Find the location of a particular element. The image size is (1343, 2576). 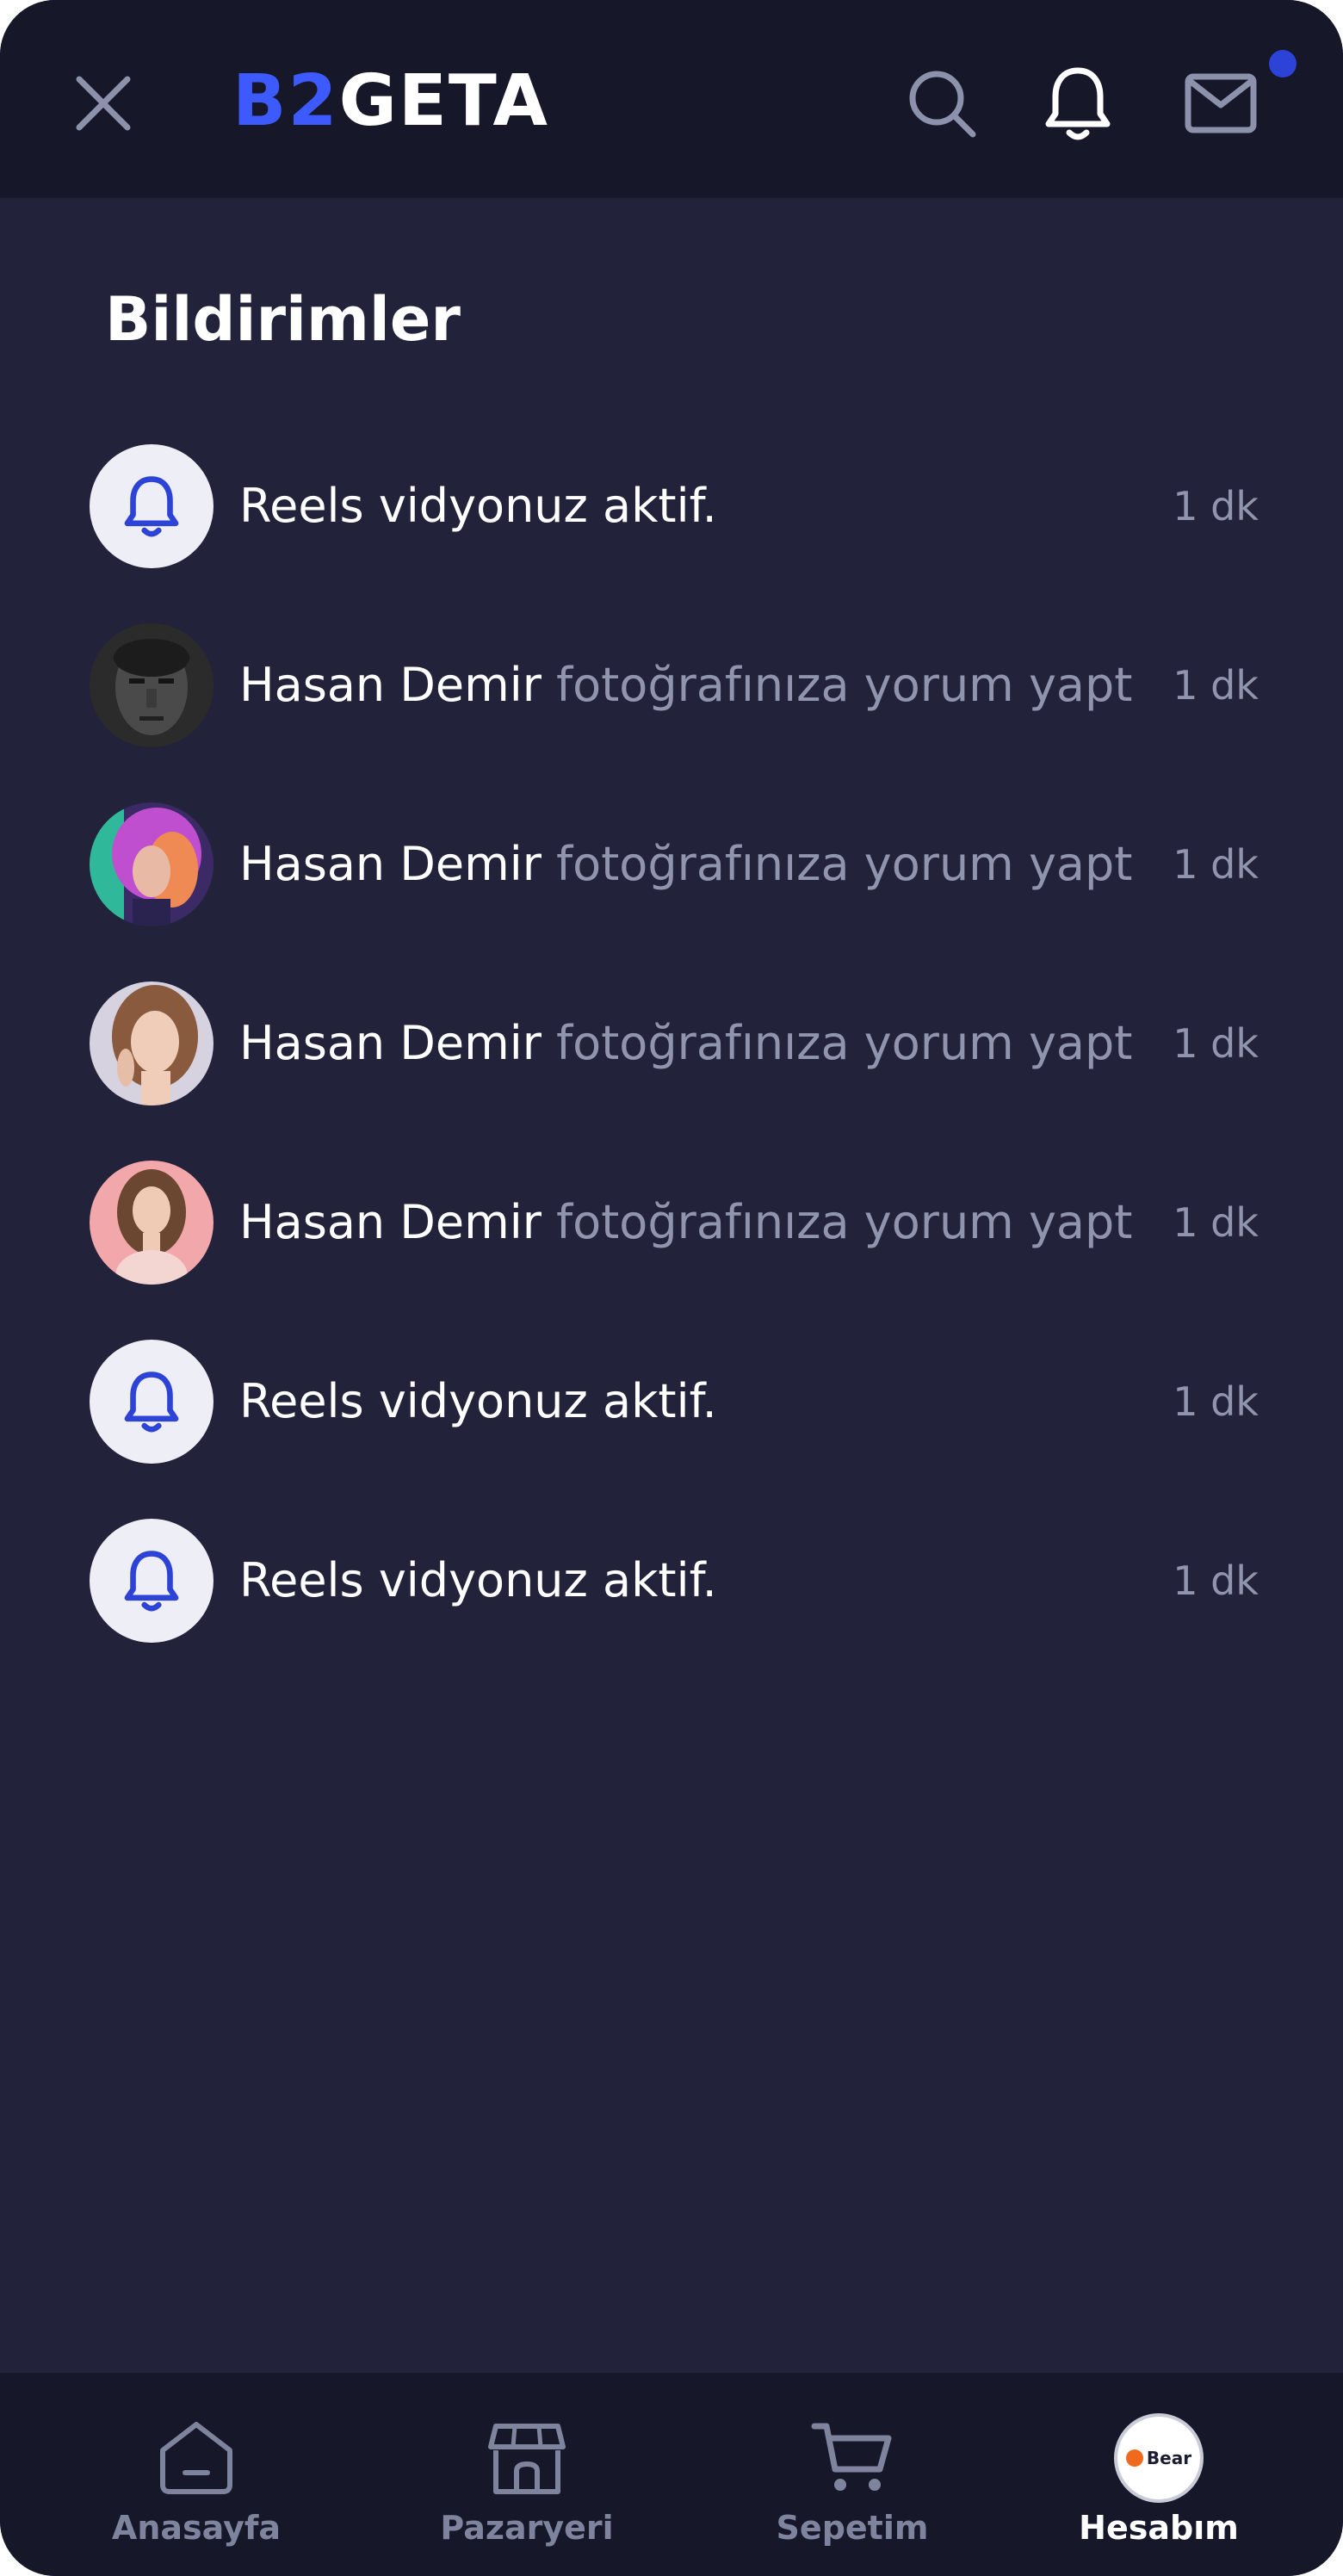

bottom-navigation: Anasayfa Pazaryeri Sepetim Bear Hesabım is located at coordinates (671, 2474).